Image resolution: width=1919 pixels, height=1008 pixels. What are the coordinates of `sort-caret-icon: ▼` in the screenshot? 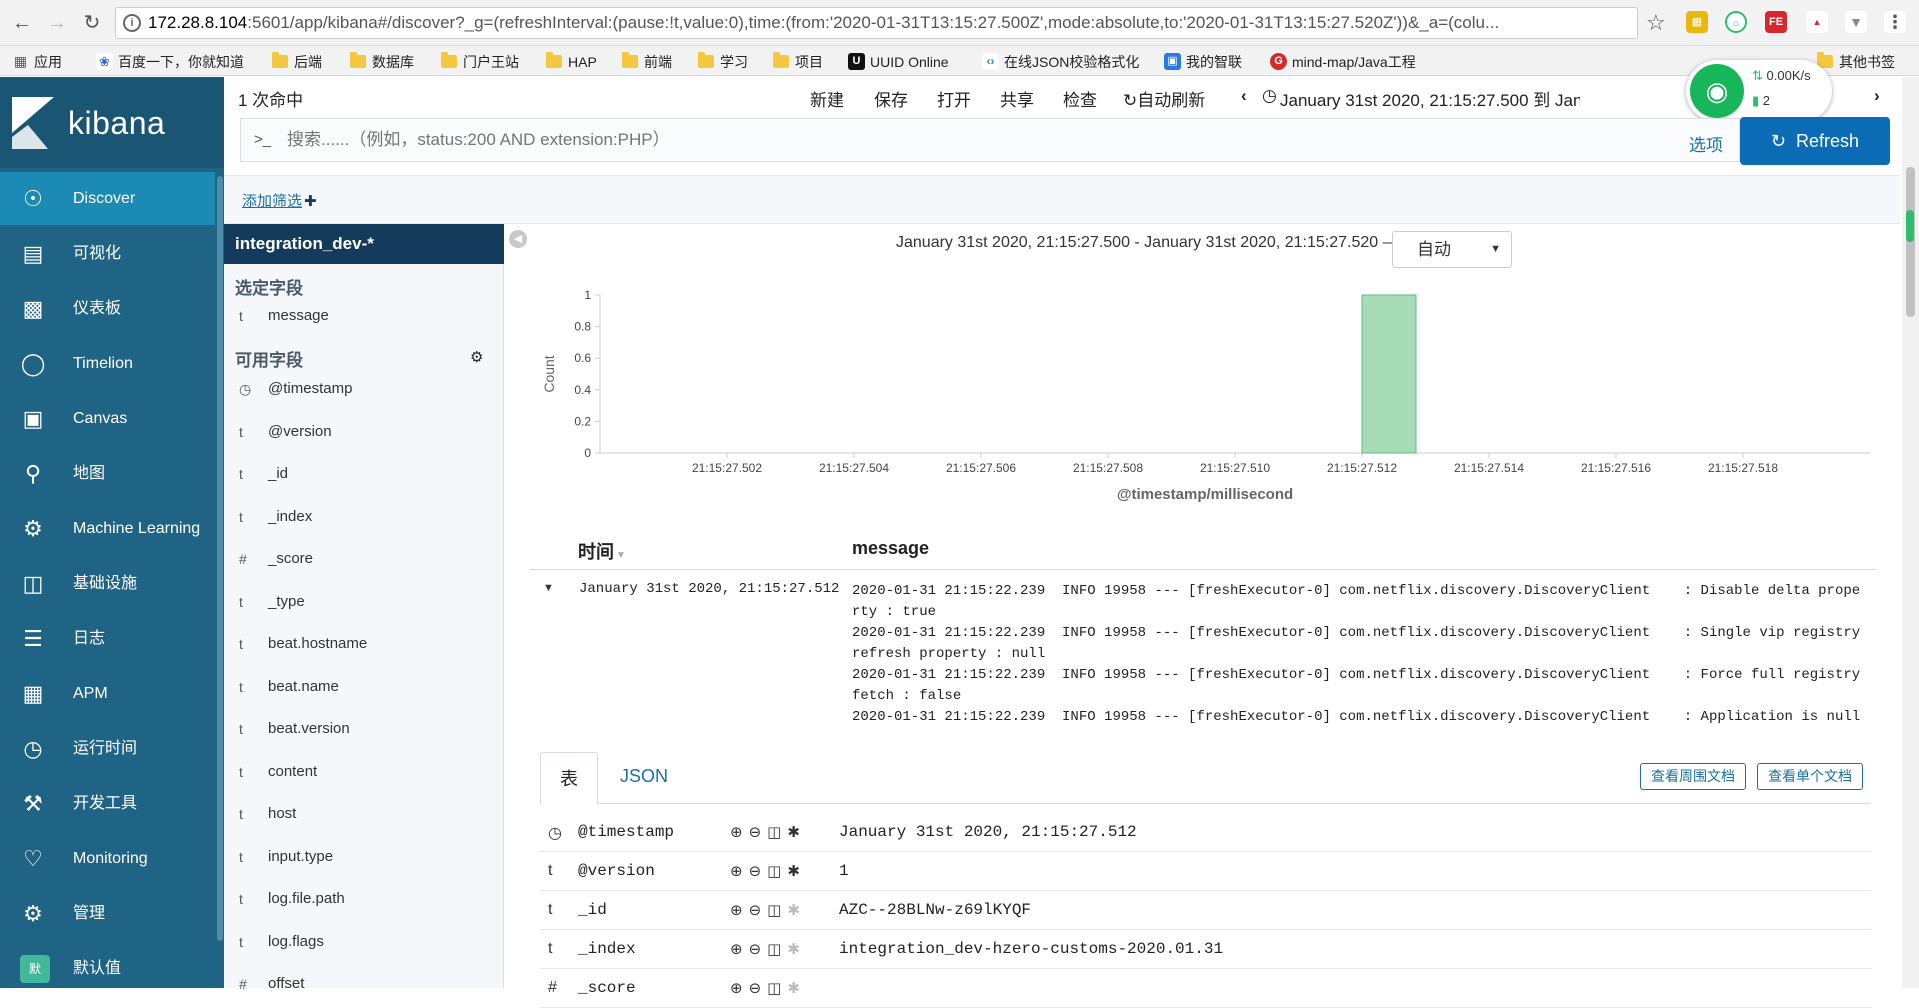 It's located at (621, 555).